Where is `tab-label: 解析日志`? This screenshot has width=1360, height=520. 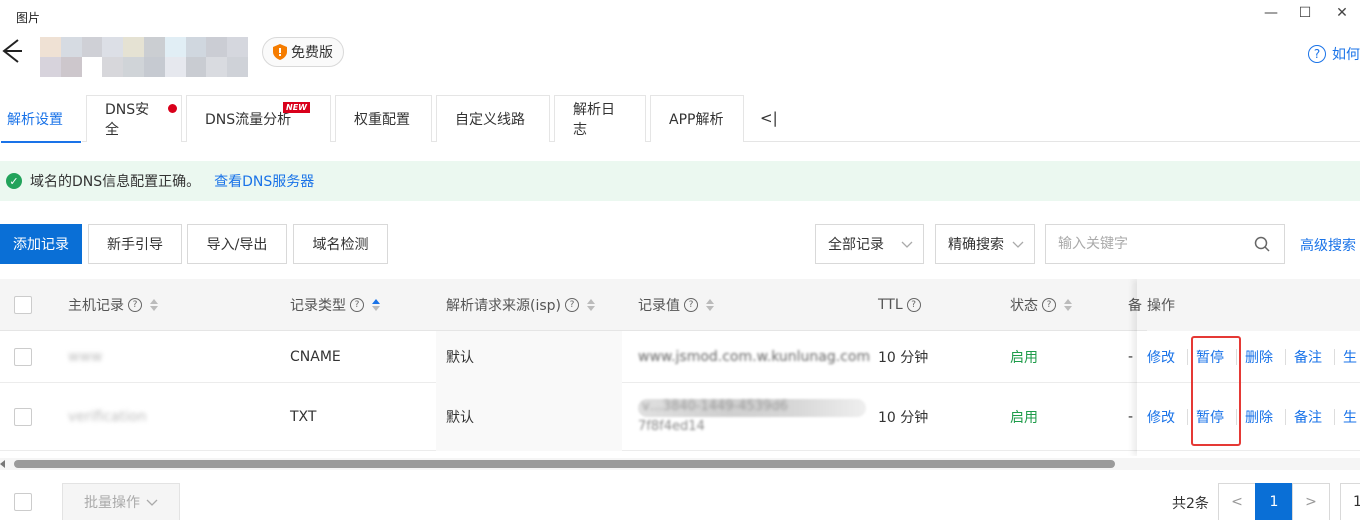 tab-label: 解析日志 is located at coordinates (594, 120).